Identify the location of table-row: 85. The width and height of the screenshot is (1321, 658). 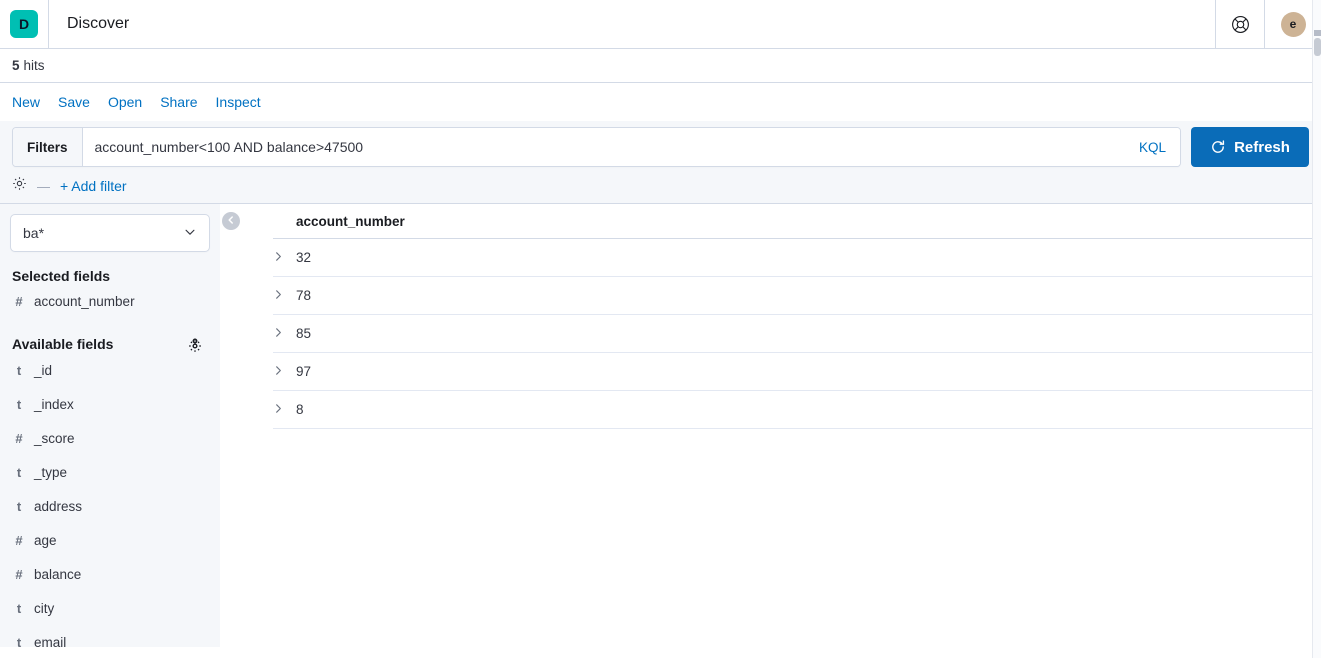
(797, 334).